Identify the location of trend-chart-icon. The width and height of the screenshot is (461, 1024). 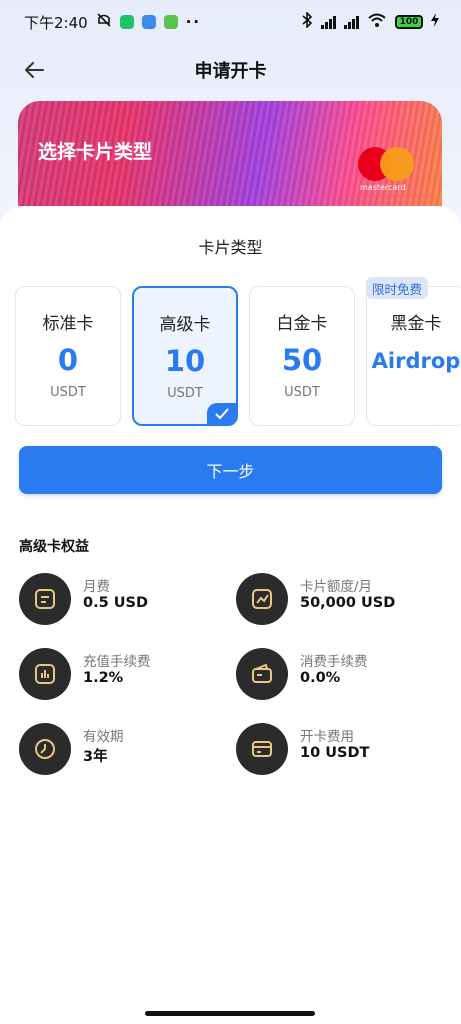
(262, 599).